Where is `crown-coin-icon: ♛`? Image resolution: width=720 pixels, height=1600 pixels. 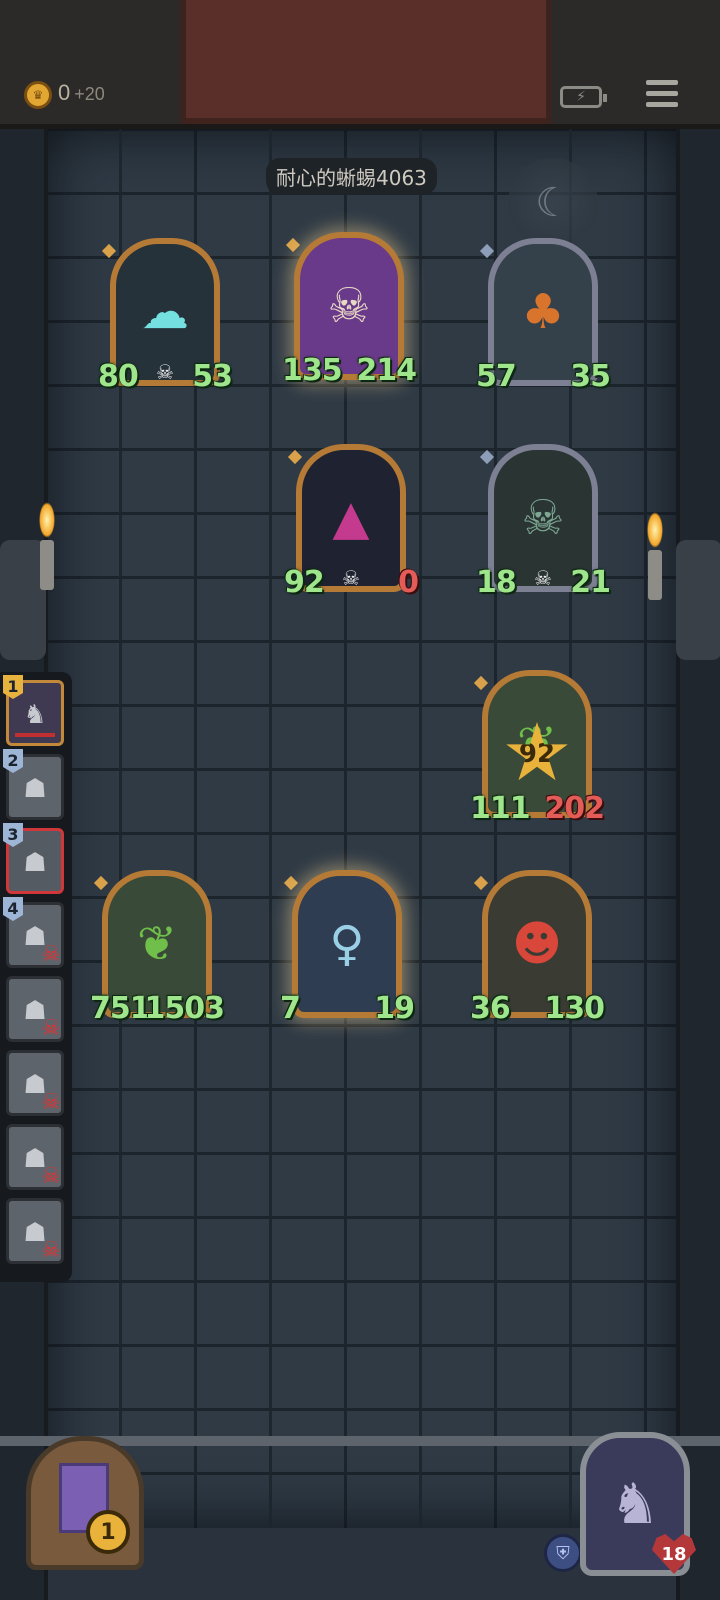 crown-coin-icon: ♛ is located at coordinates (38, 95).